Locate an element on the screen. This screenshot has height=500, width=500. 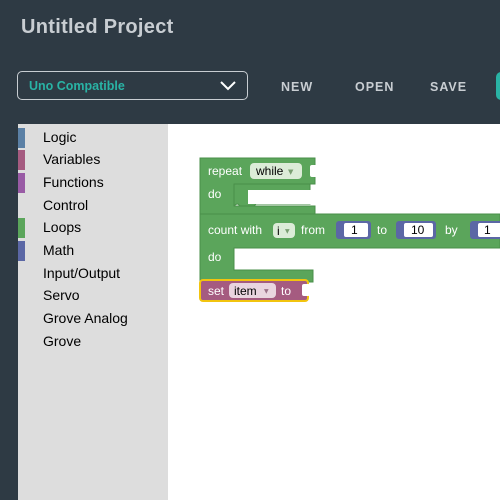
set-variable-dropdown: item ▼ is located at coordinates (252, 290).